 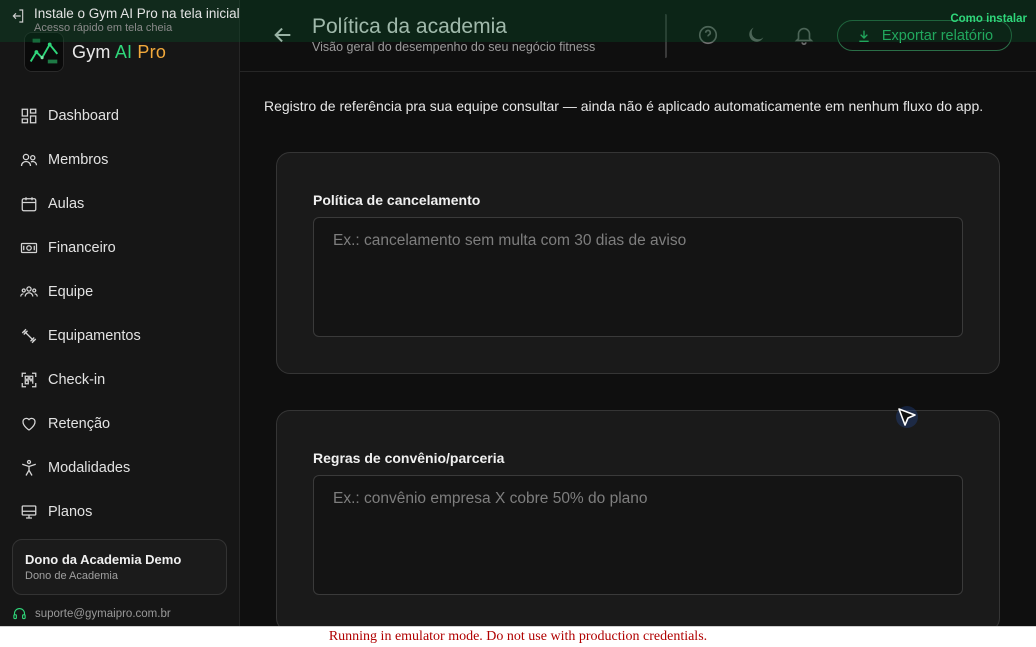 What do you see at coordinates (29, 160) in the screenshot?
I see `members-icon` at bounding box center [29, 160].